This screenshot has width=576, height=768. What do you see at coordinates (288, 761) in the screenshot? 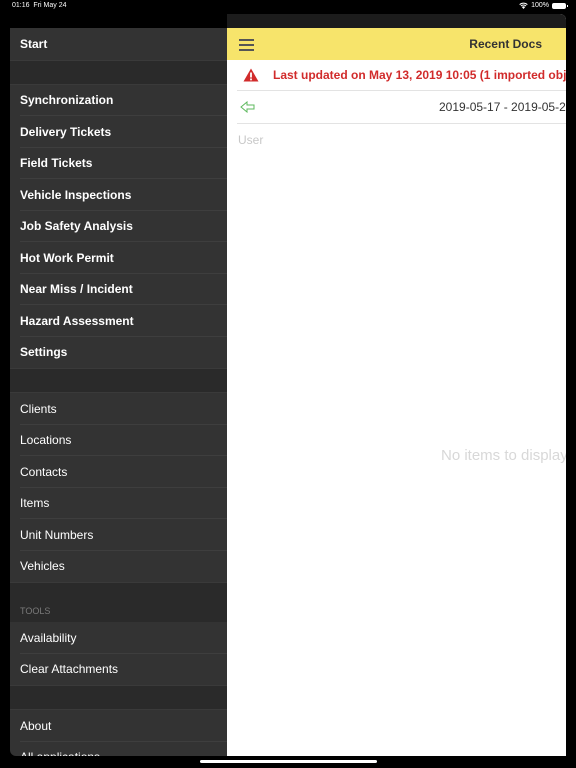
I see `home-indicator` at bounding box center [288, 761].